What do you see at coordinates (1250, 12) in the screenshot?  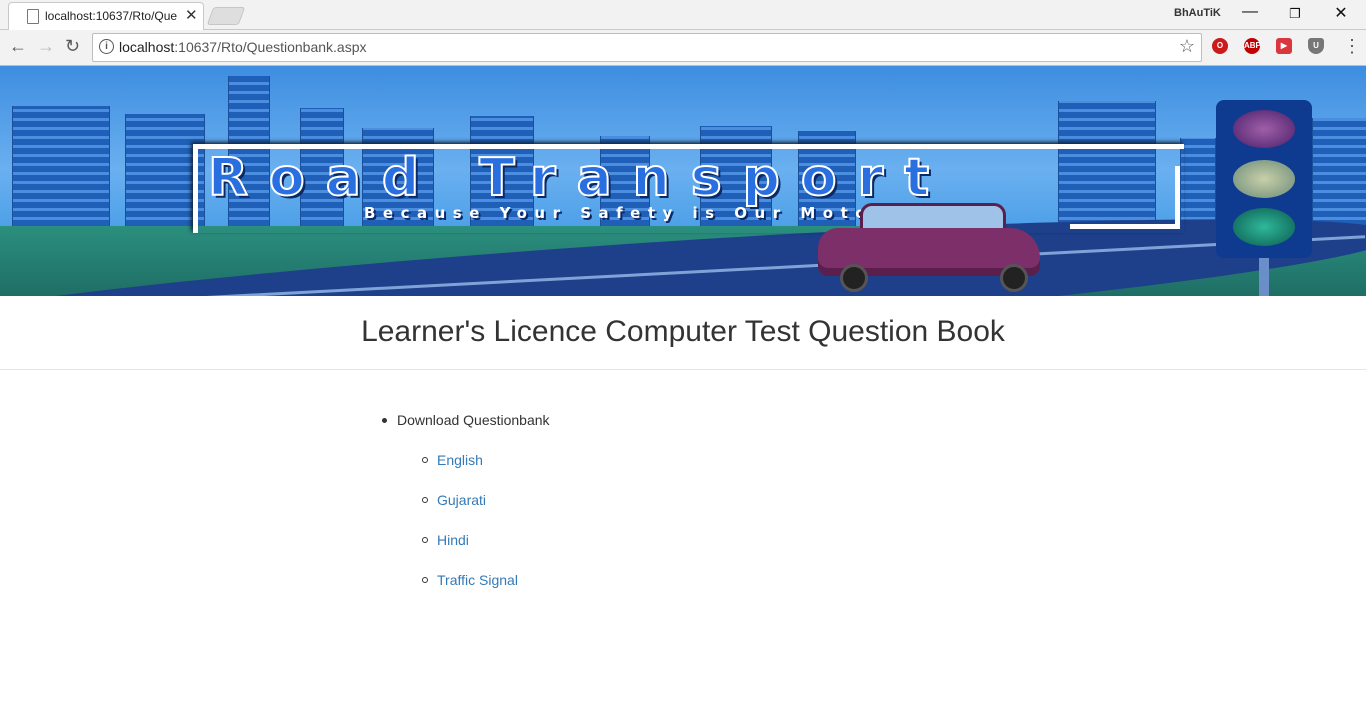 I see `minimize-icon: —` at bounding box center [1250, 12].